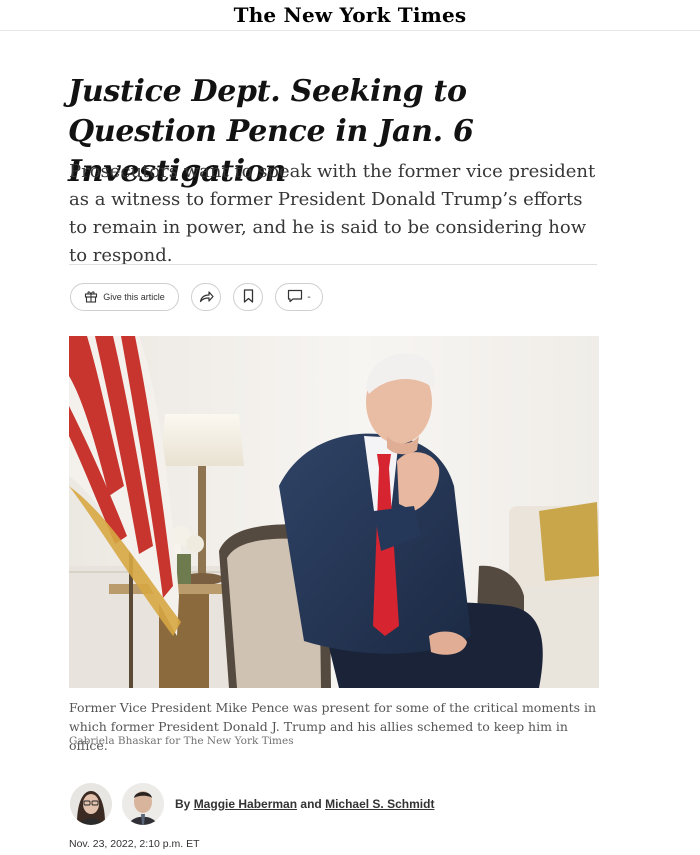  I want to click on publish-date: Nov. 23, 2022, 2:10 p.m. ET, so click(134, 844).